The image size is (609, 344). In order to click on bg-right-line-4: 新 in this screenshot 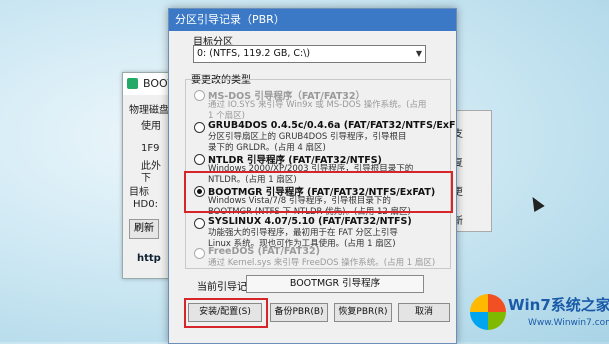, I will do `click(458, 221)`.